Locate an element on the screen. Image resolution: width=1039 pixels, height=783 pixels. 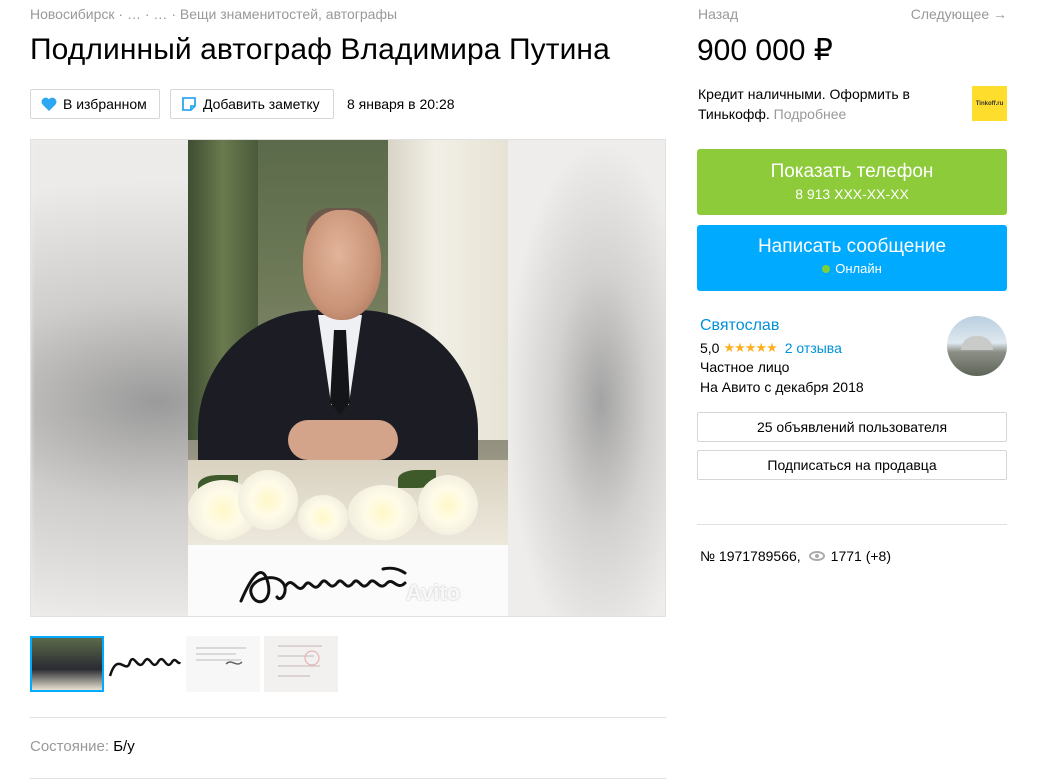
prev-listing-link: Назад is located at coordinates (718, 14).